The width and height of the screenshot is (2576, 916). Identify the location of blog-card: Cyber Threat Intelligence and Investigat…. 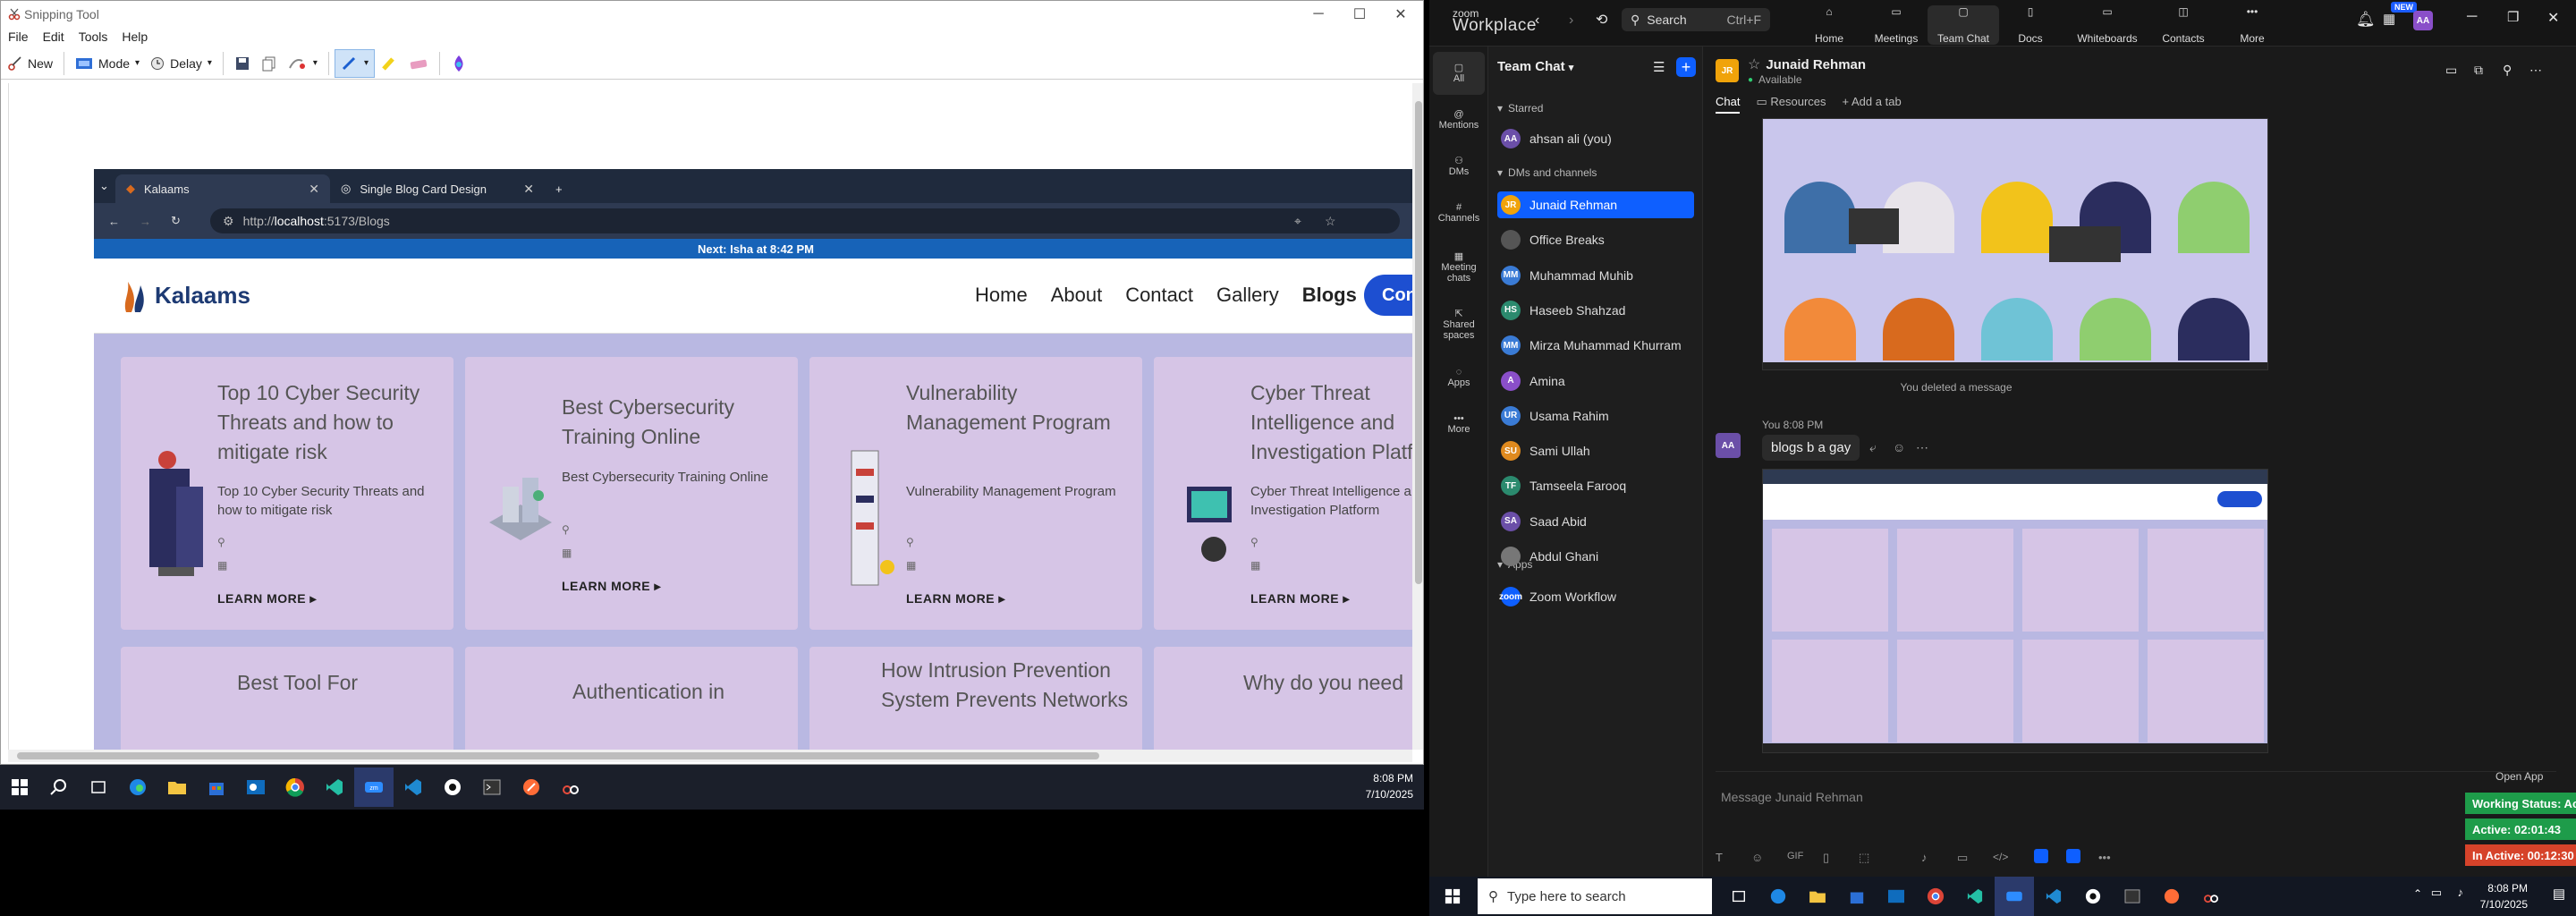
(1283, 493).